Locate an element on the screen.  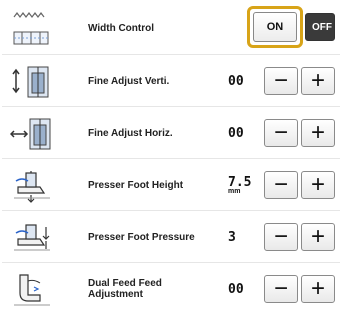
fine-adjust-horizontal-icon is located at coordinates (32, 134).